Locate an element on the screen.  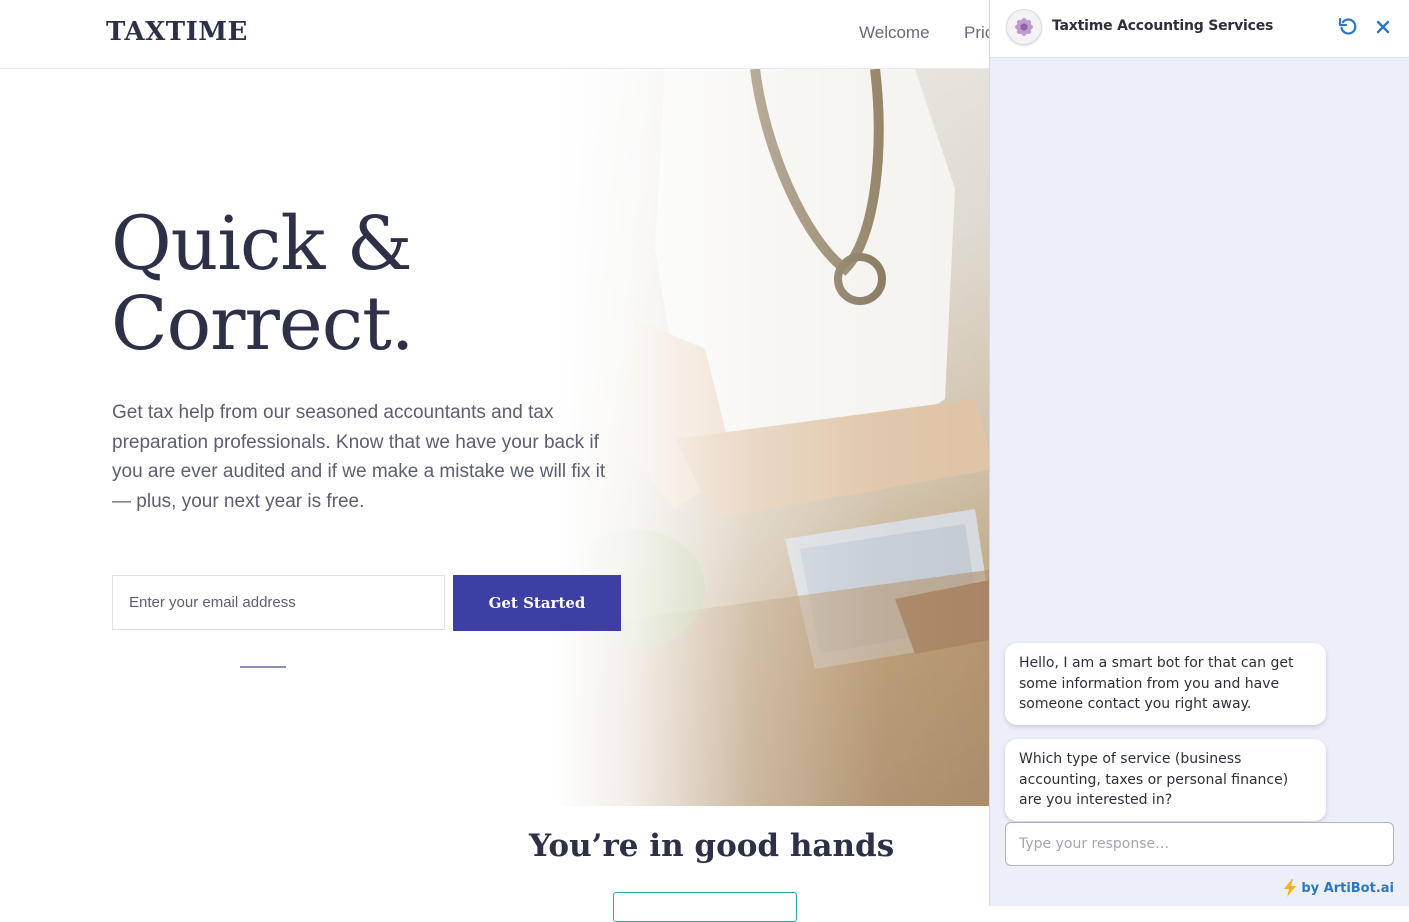
site-logo: TAXTIME is located at coordinates (177, 32).